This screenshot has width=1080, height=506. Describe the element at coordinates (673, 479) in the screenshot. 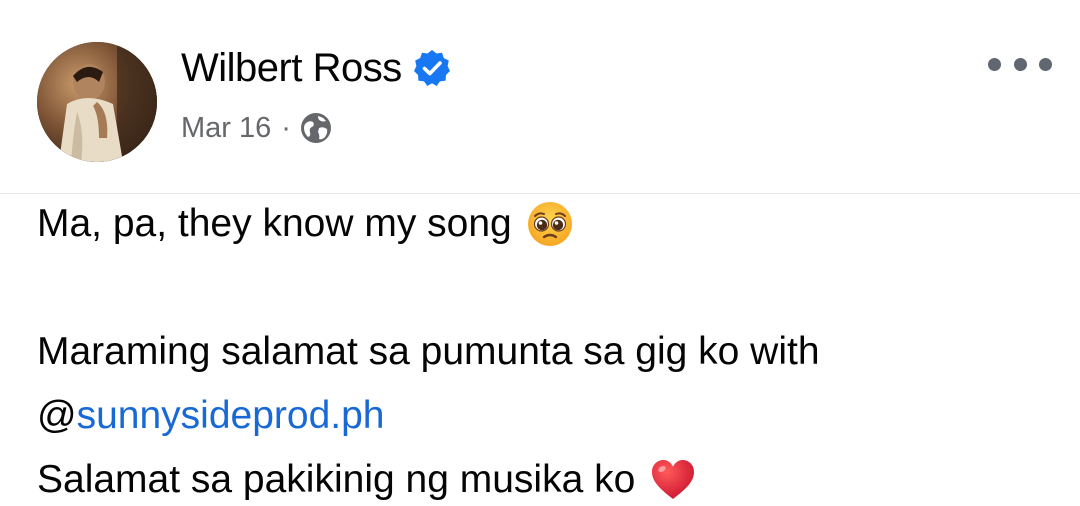

I see `red-heart-emoji` at that location.